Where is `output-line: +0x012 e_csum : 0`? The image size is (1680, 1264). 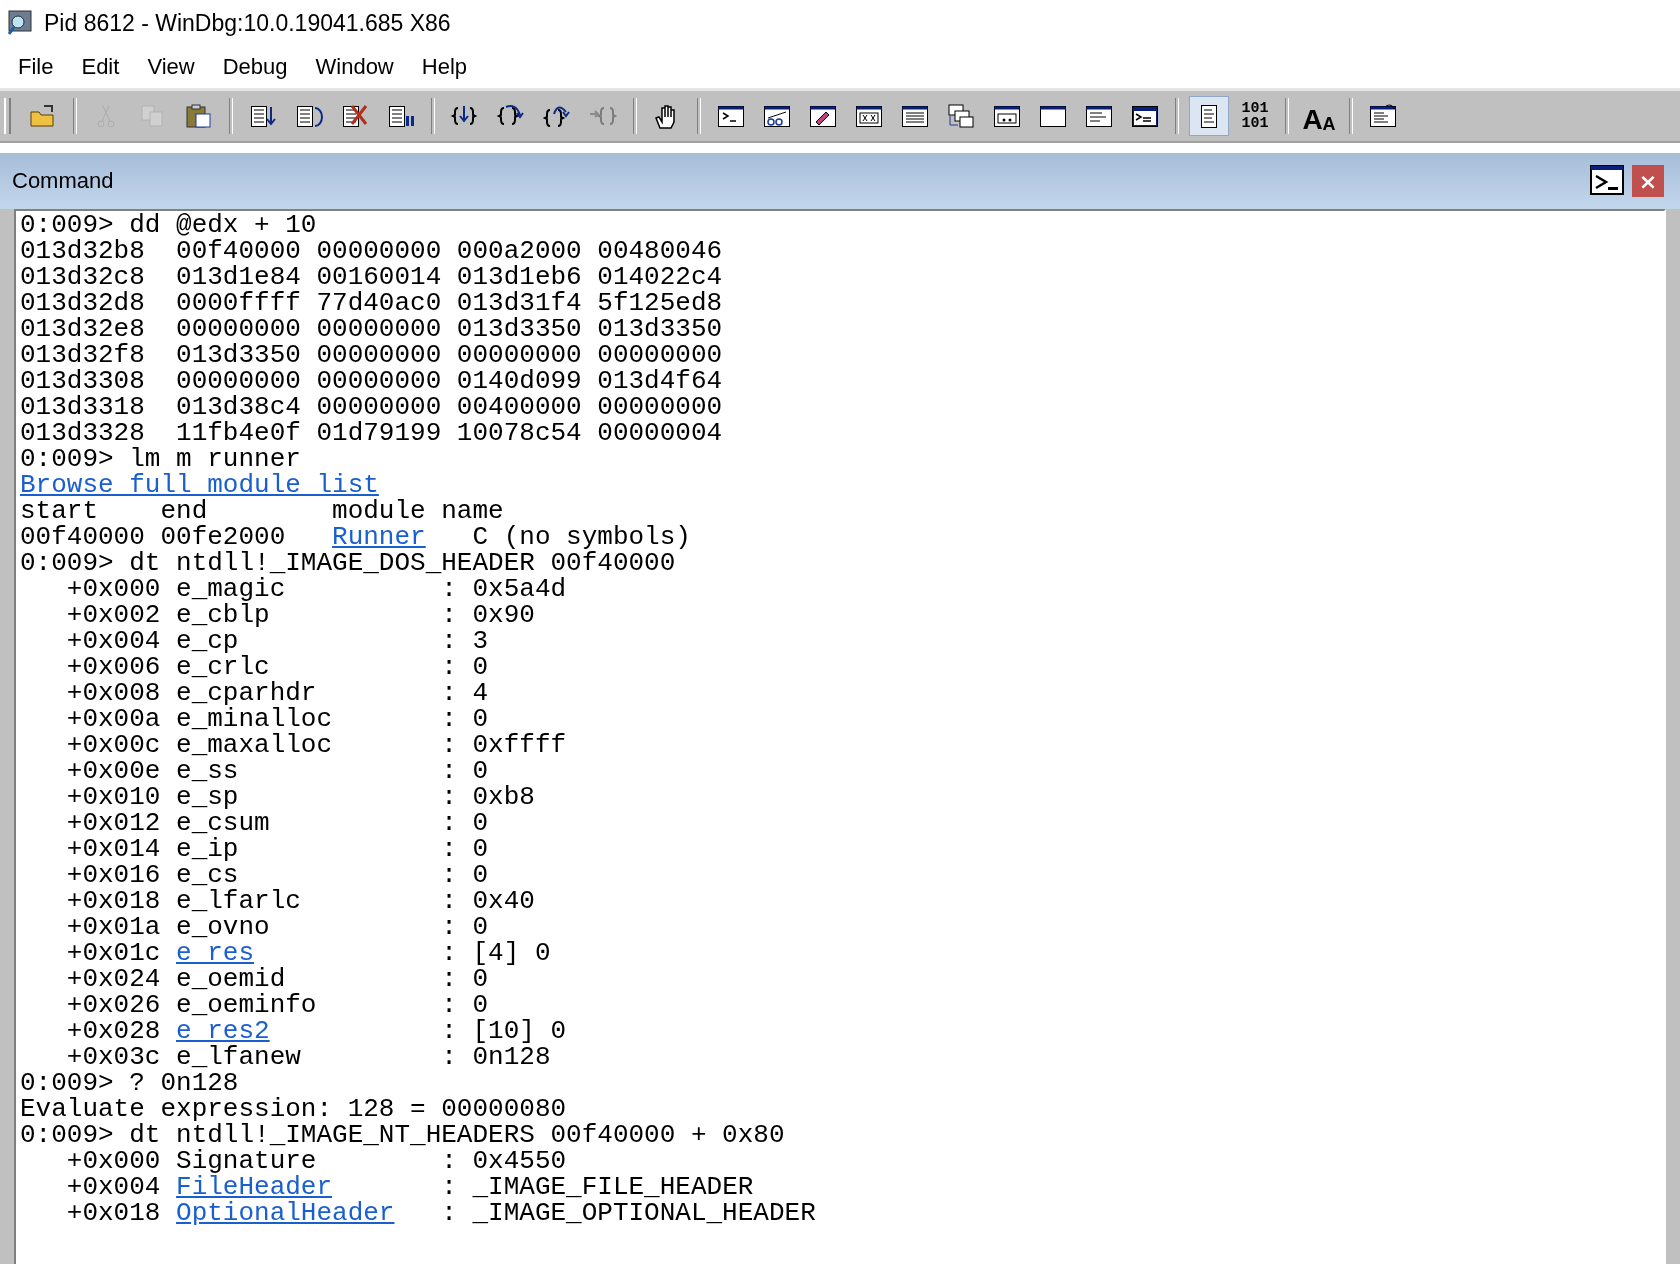
output-line: +0x012 e_csum : 0 is located at coordinates (277, 823).